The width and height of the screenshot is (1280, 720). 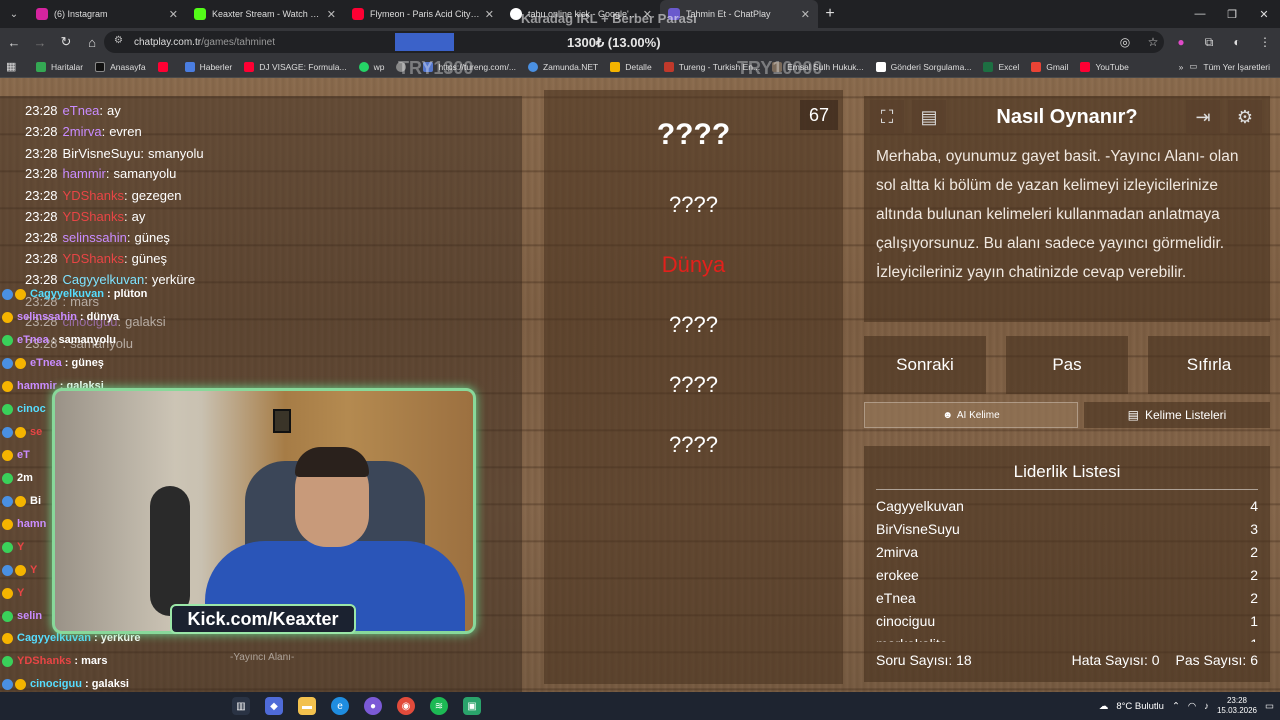 I want to click on chat-username: selinssahin, so click(x=95, y=237).